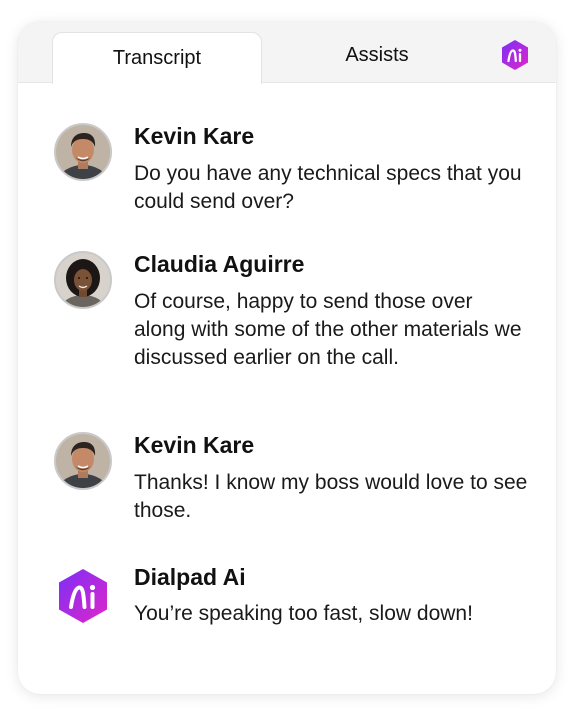  Describe the element at coordinates (303, 613) in the screenshot. I see `message-text: You’re speaking too fast, slow down!` at that location.